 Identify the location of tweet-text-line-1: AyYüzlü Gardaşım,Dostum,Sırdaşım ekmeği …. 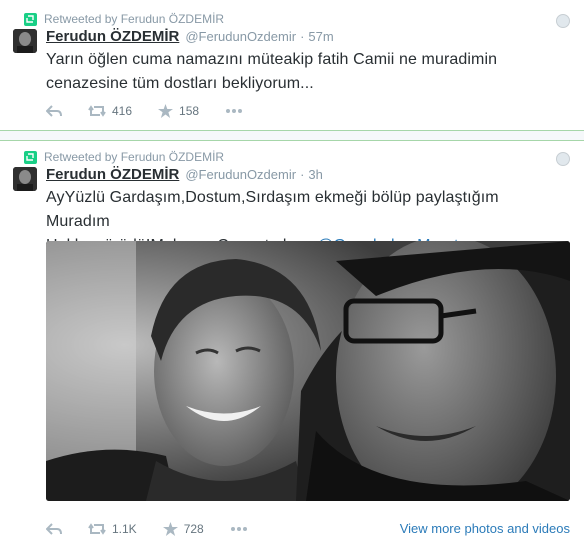
(272, 209).